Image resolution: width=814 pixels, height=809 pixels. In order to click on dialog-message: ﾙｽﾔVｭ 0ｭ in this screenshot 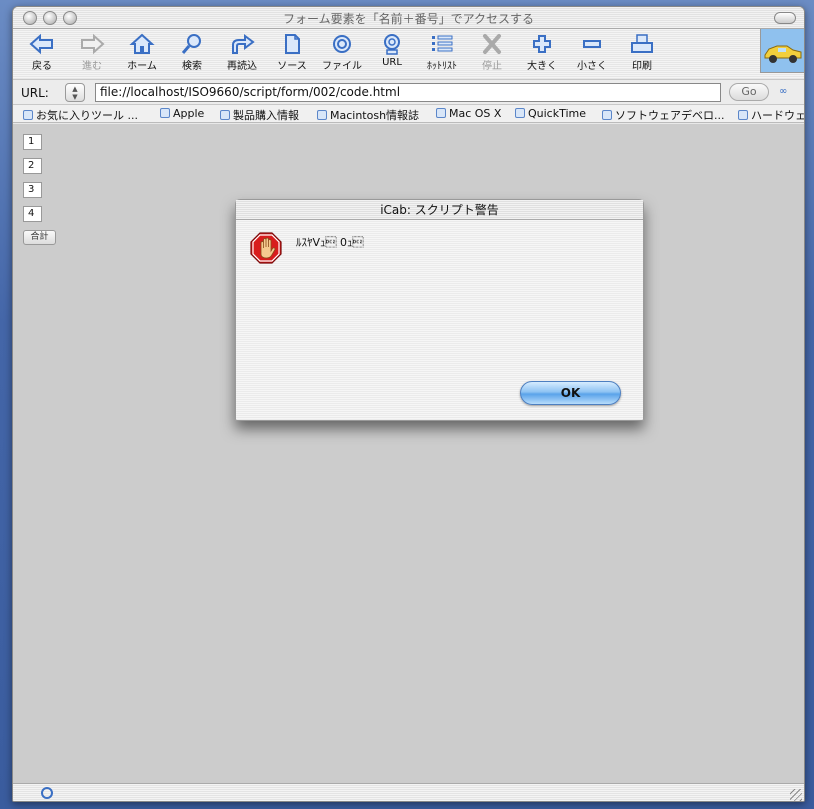, I will do `click(330, 242)`.